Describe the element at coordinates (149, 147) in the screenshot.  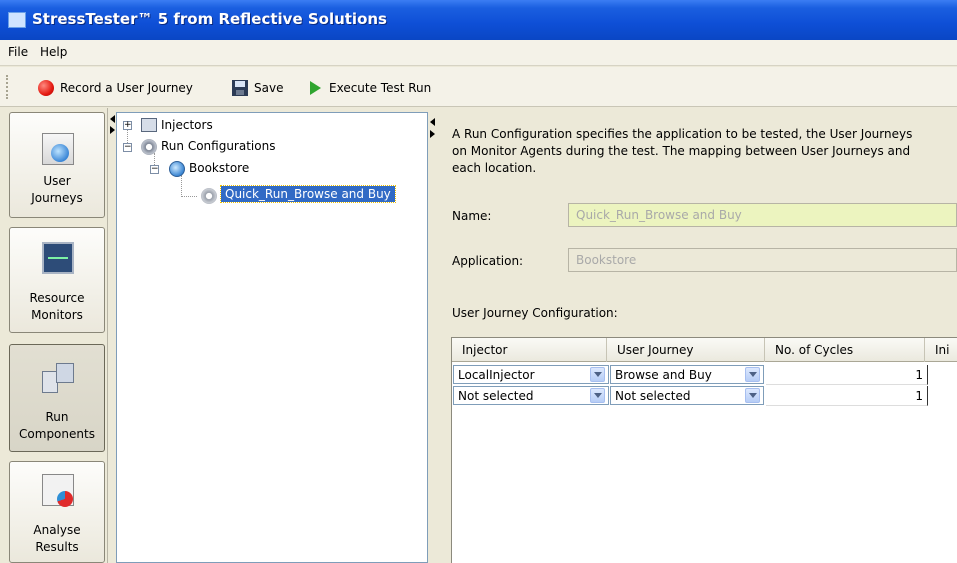
I see `run-configurations-icon` at that location.